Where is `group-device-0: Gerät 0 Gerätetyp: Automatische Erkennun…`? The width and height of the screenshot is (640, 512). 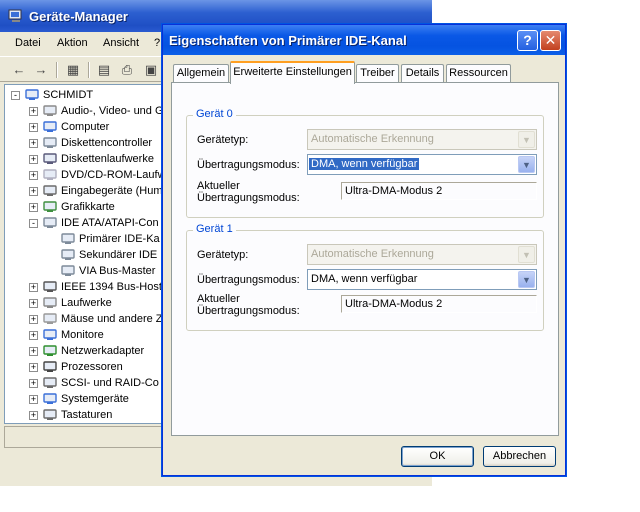
group-device-0: Gerät 0 Gerätetyp: Automatische Erkennun… is located at coordinates (365, 163).